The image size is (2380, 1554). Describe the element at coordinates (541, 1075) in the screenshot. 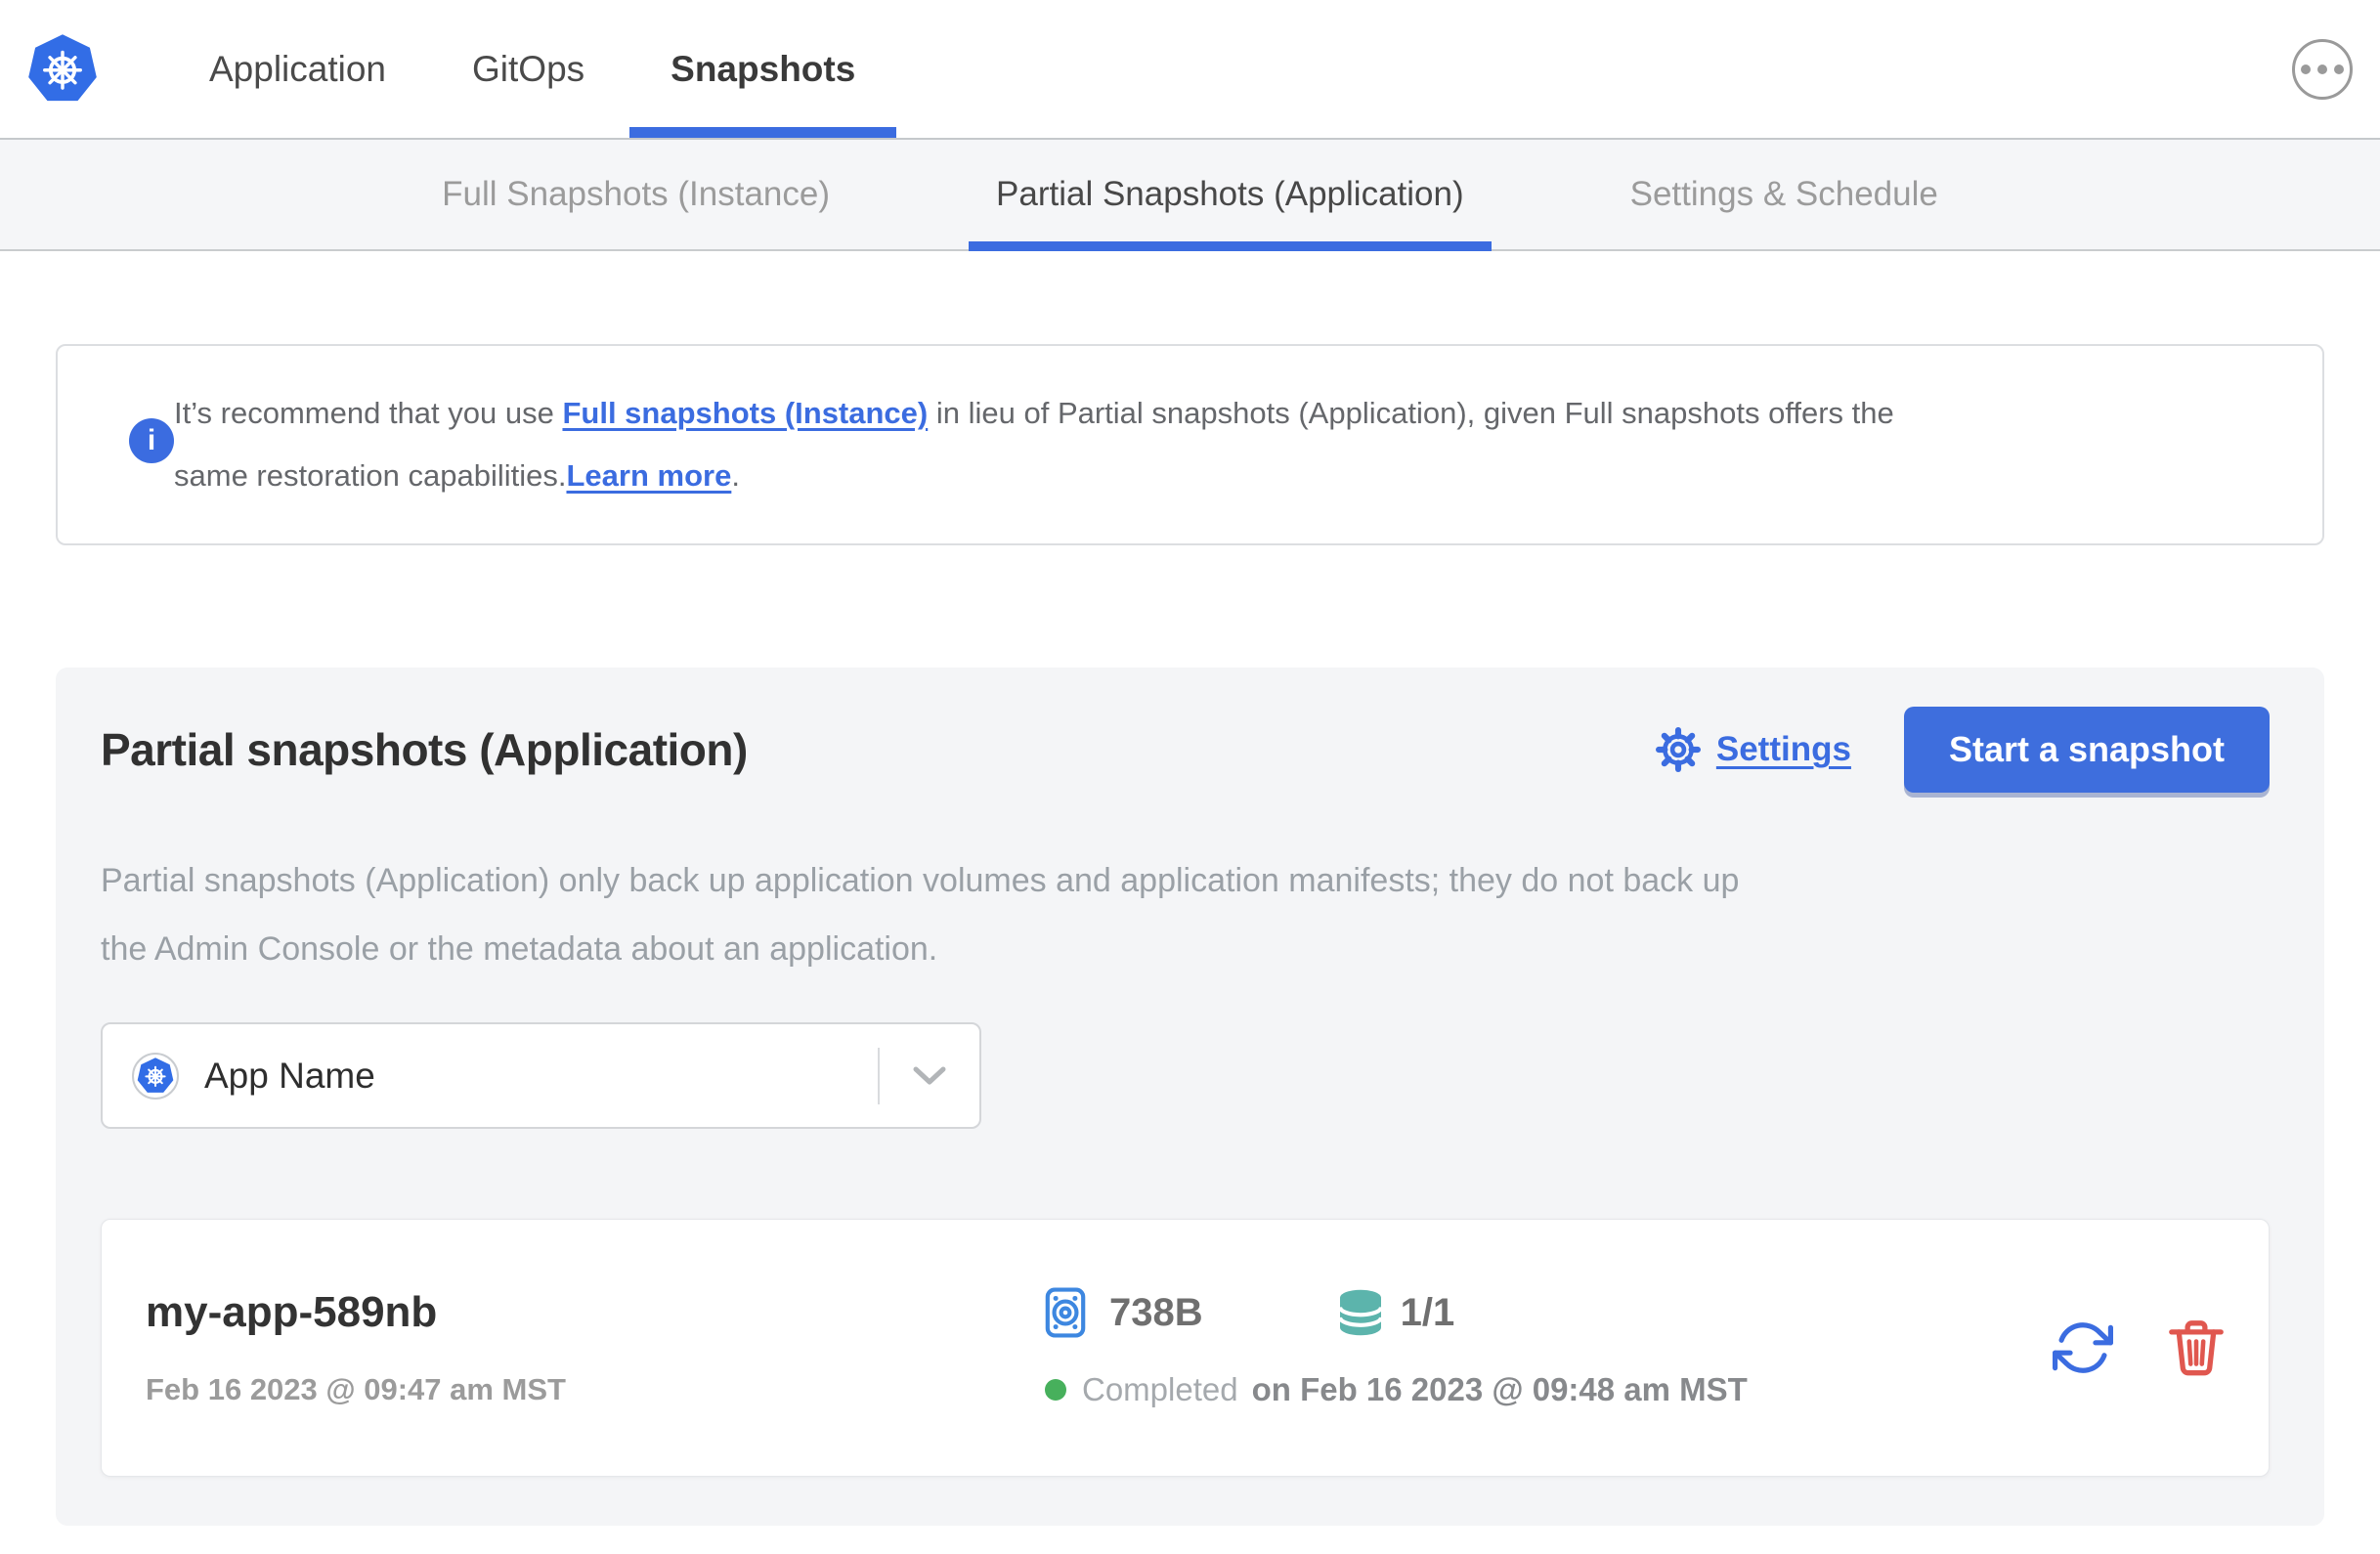

I see `app-name-dropdown: App Name` at that location.